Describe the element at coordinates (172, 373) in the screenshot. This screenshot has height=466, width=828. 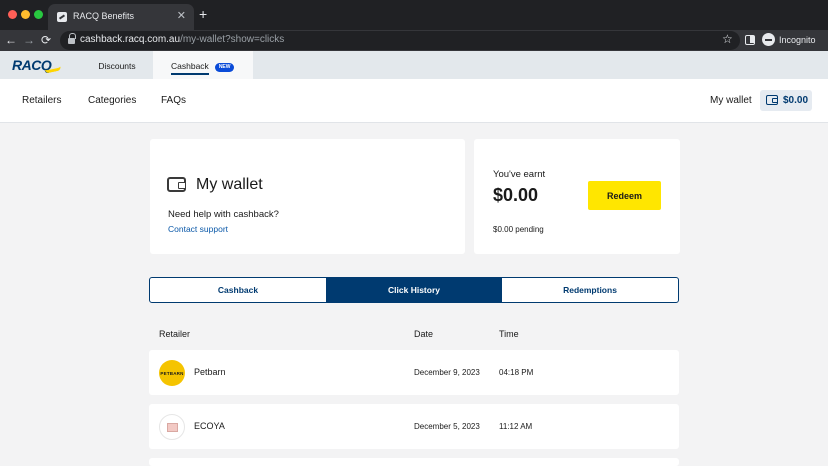
I see `petbarn-logo: PETBARN` at that location.